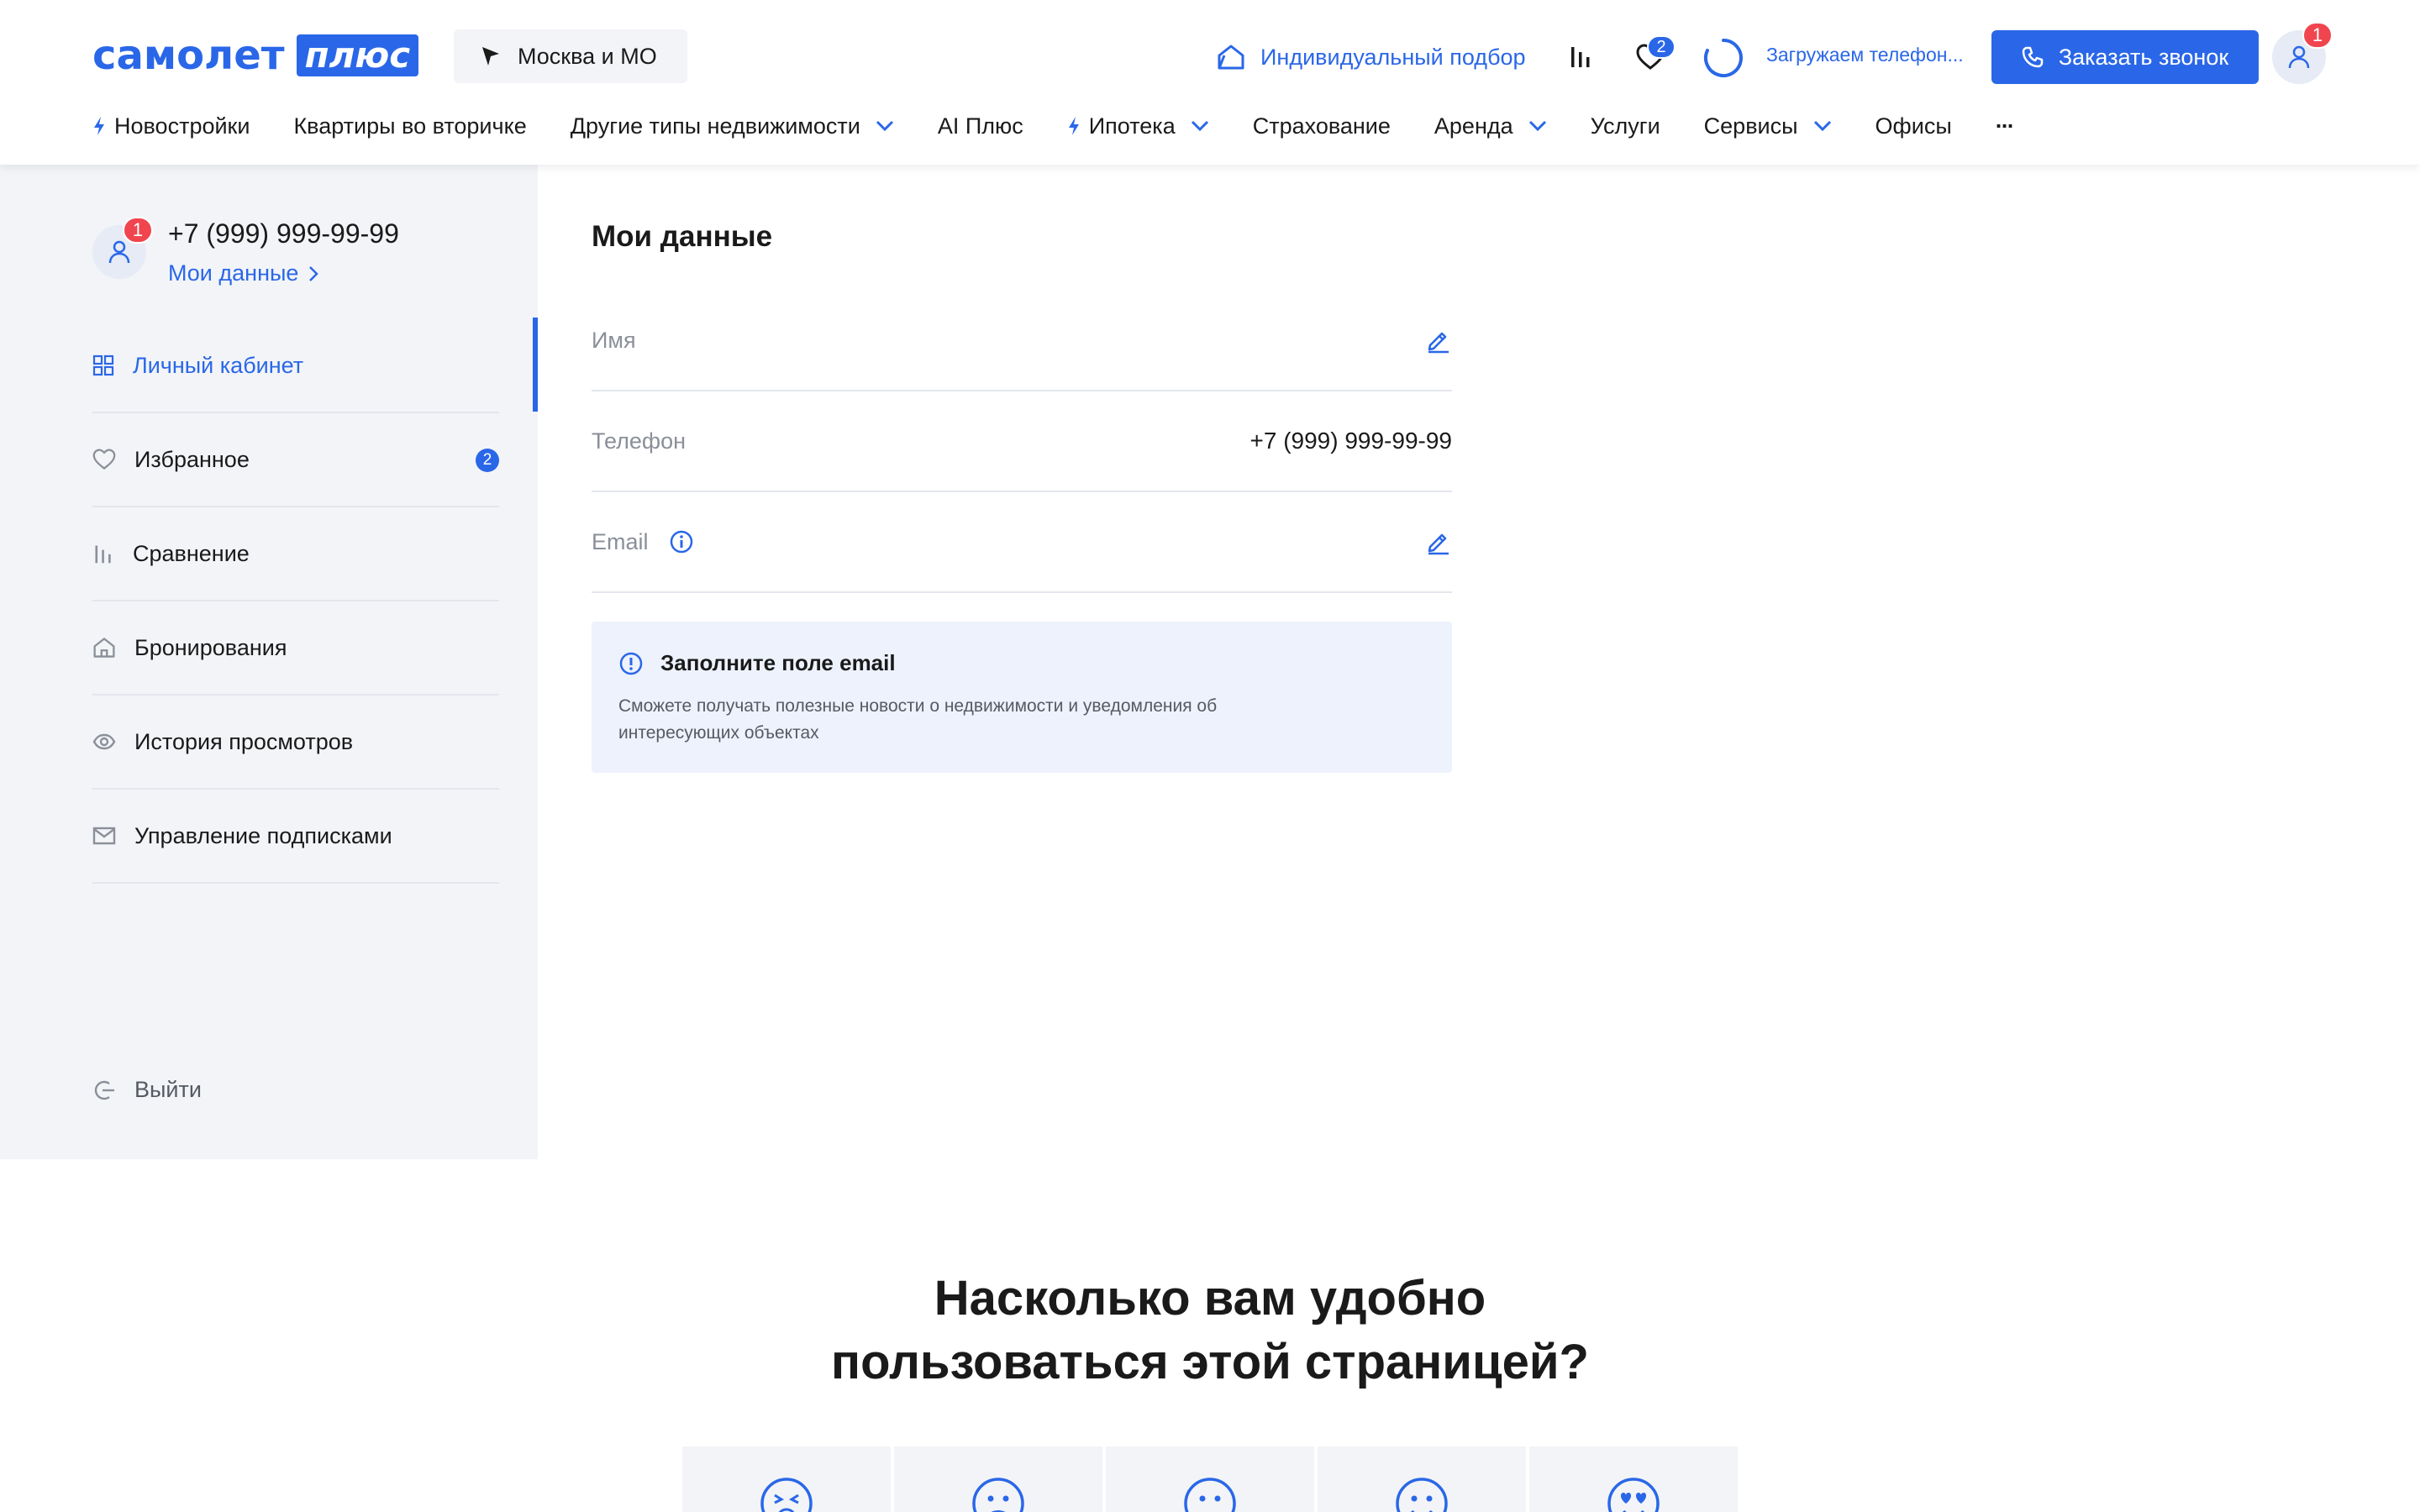 This screenshot has width=2420, height=1512. I want to click on profile-badge: 1, so click(2317, 35).